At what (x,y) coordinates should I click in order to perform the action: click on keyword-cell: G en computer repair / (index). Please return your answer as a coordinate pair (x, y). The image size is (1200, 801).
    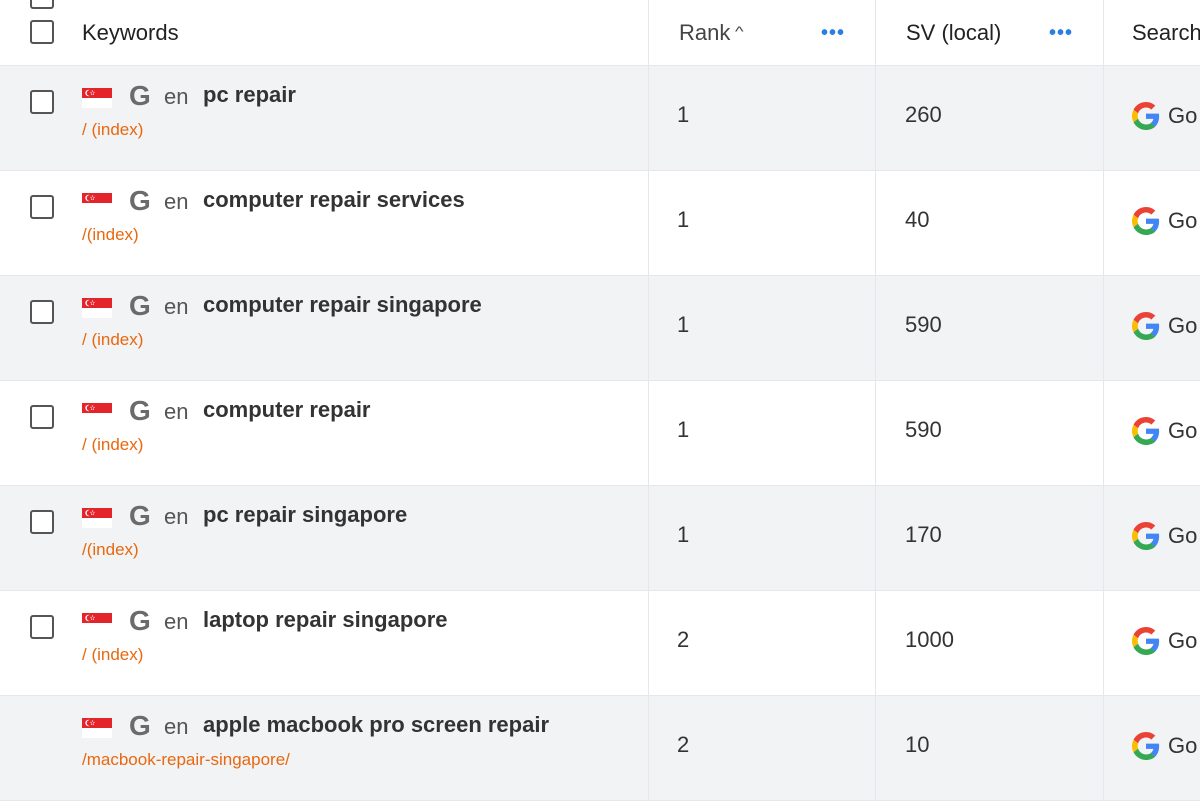
    Looking at the image, I should click on (324, 392).